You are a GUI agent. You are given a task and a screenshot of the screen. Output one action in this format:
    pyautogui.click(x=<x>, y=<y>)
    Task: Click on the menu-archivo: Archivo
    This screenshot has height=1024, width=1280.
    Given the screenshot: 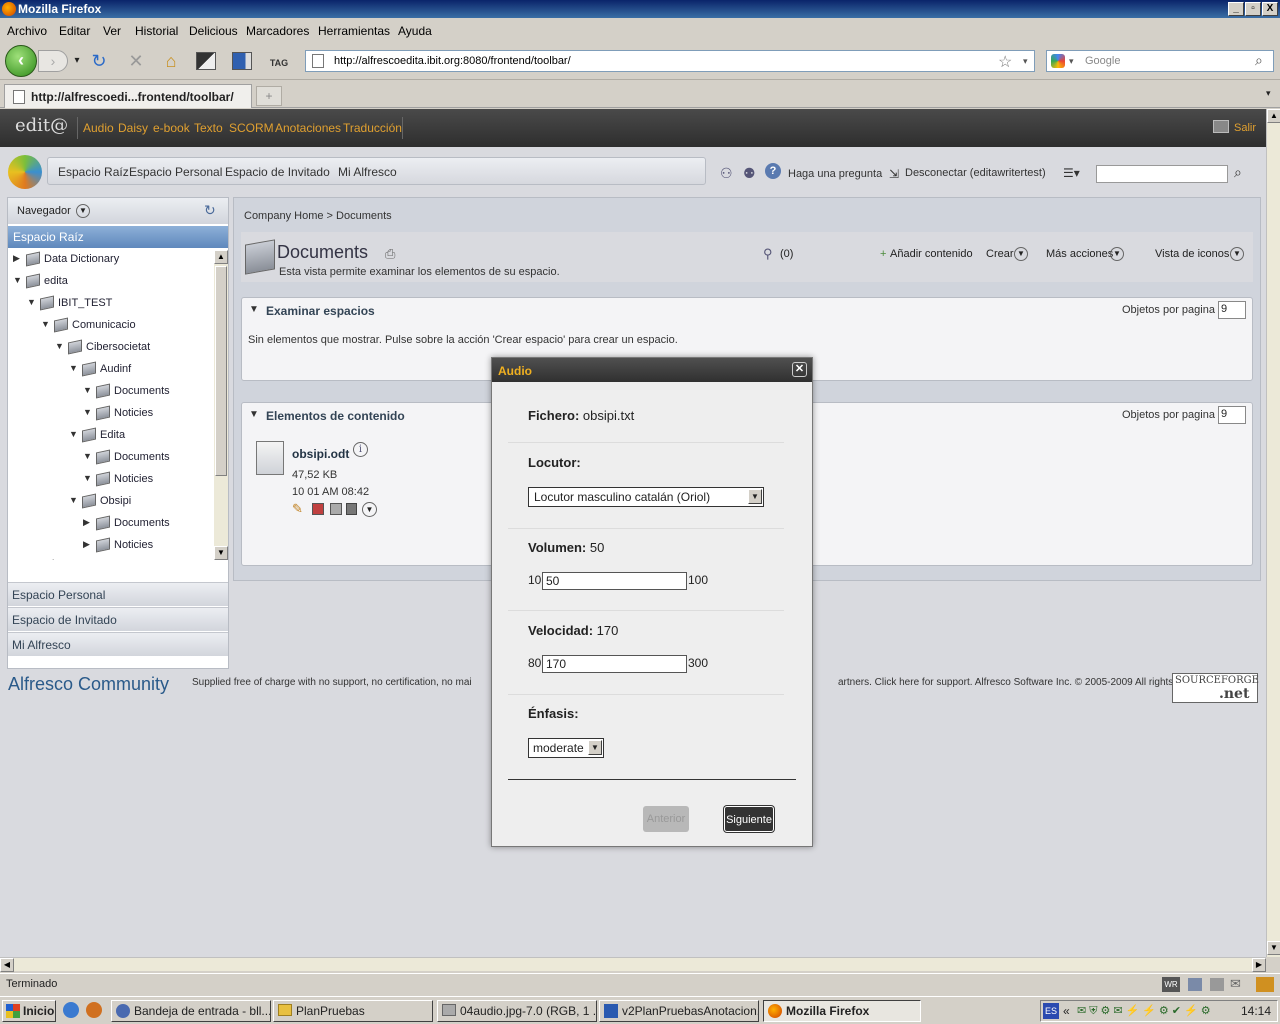 What is the action you would take?
    pyautogui.click(x=27, y=31)
    